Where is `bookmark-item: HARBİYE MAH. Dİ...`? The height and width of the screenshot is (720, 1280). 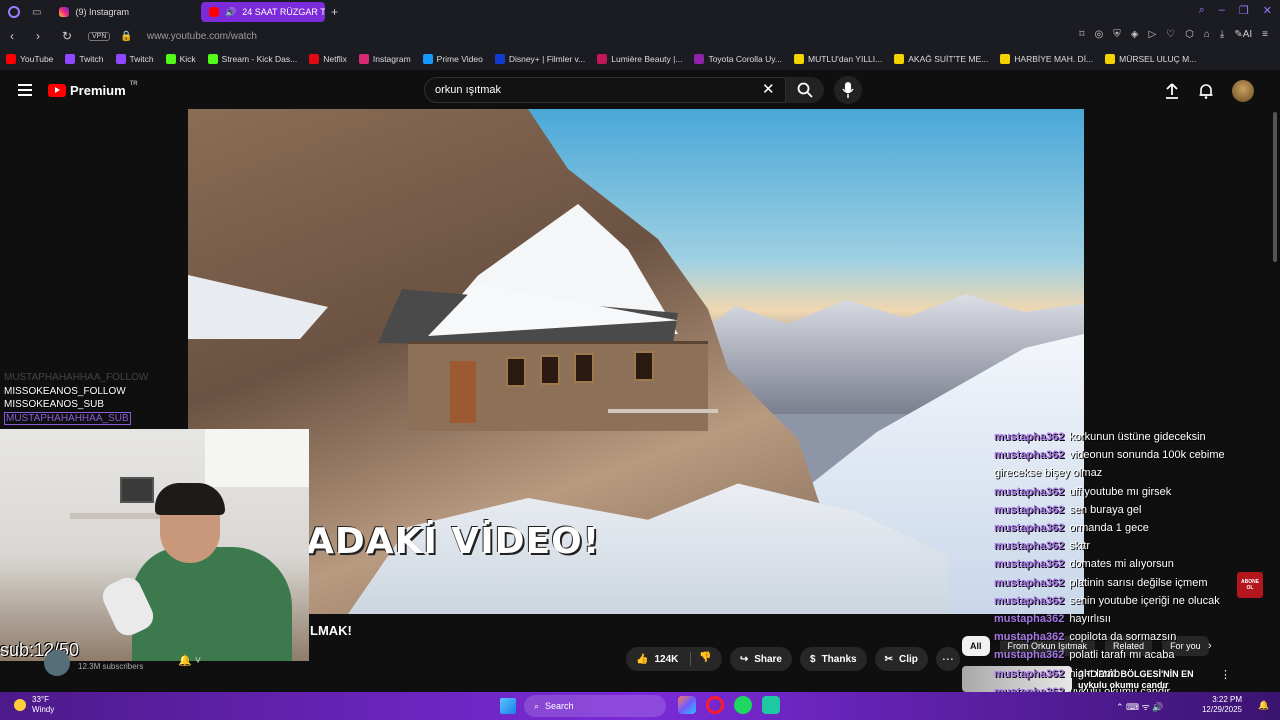 bookmark-item: HARBİYE MAH. Dİ... is located at coordinates (1046, 59).